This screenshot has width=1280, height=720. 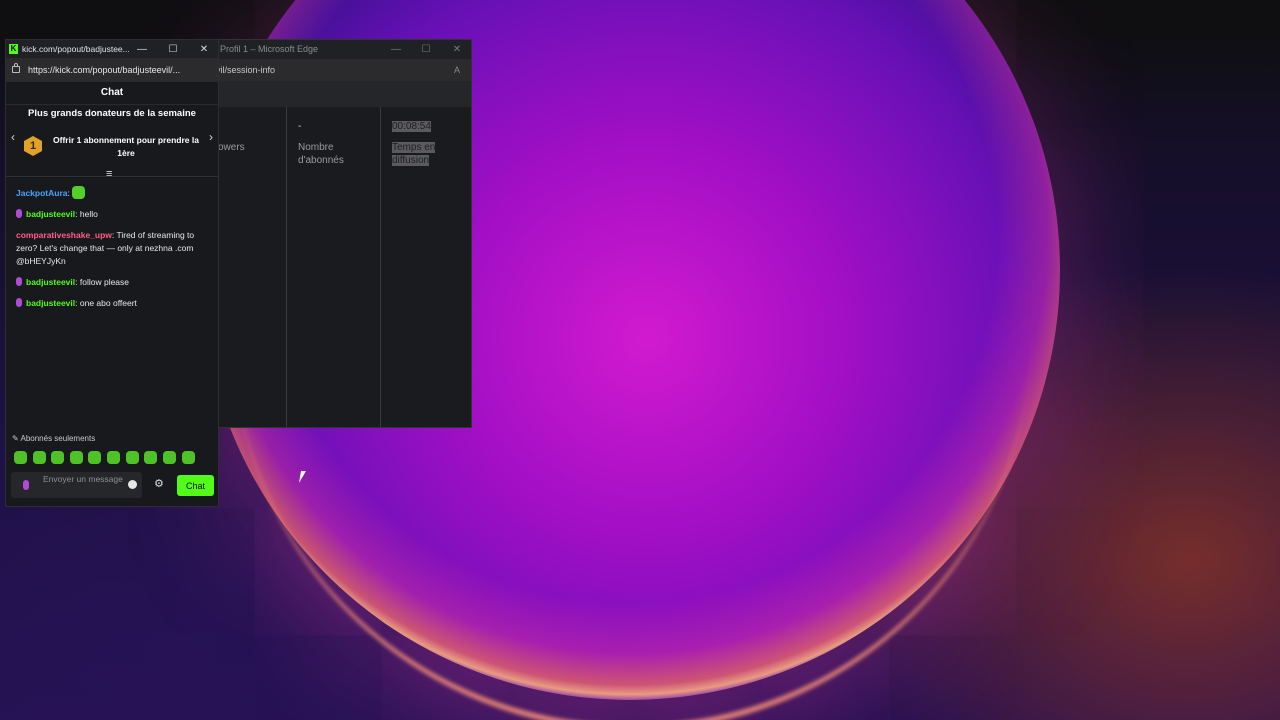 What do you see at coordinates (88, 214) in the screenshot?
I see `chat-message-text: hello` at bounding box center [88, 214].